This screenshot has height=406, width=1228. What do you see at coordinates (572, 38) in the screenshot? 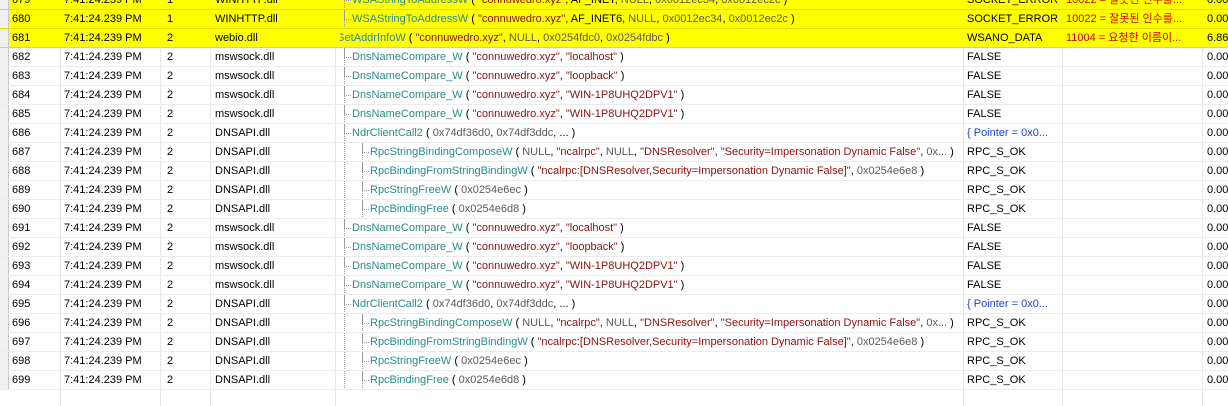
I see `argument-value: 0x0254fdc0` at bounding box center [572, 38].